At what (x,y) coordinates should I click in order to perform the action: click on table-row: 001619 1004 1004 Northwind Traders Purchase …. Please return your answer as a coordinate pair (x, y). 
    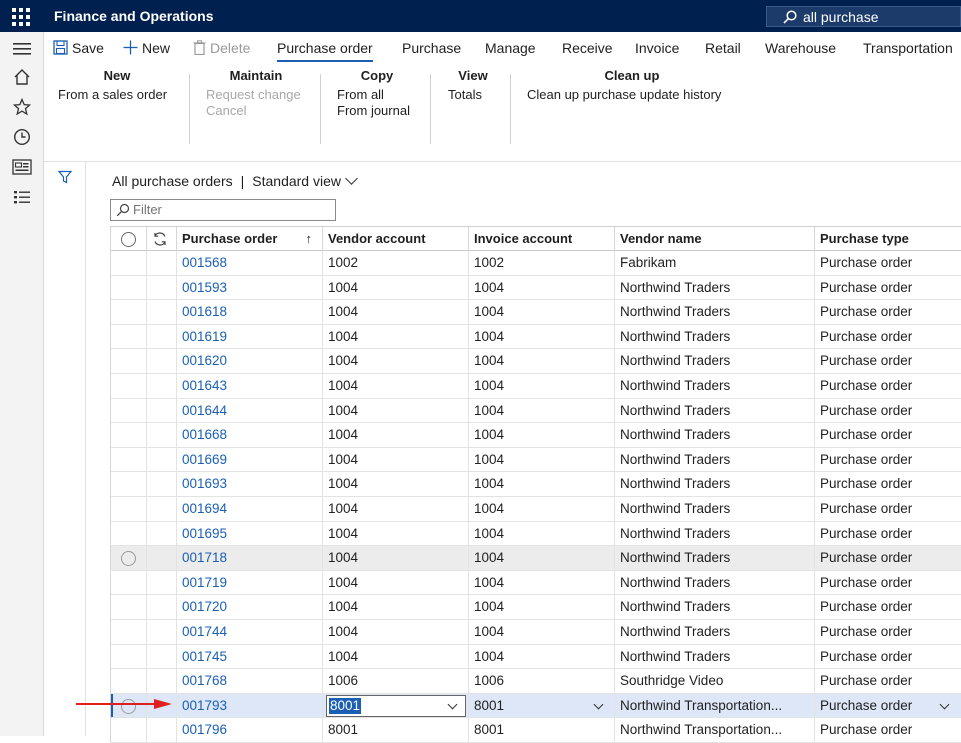
    Looking at the image, I should click on (535, 337).